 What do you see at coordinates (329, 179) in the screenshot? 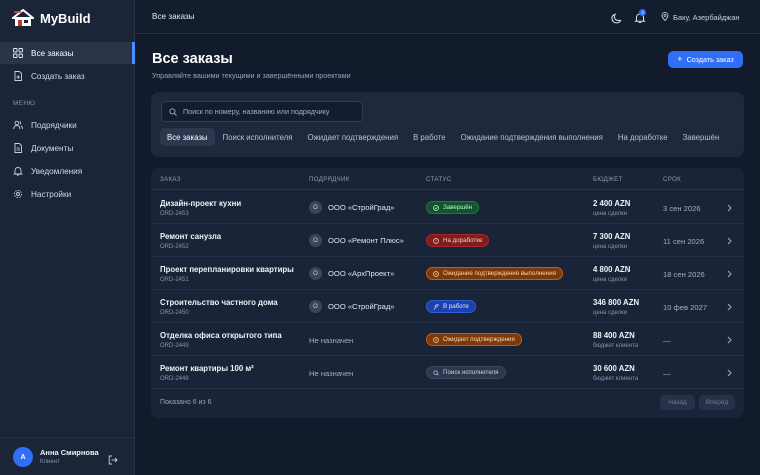
I see `column-header-contractor: ПОДРЯДЧИК` at bounding box center [329, 179].